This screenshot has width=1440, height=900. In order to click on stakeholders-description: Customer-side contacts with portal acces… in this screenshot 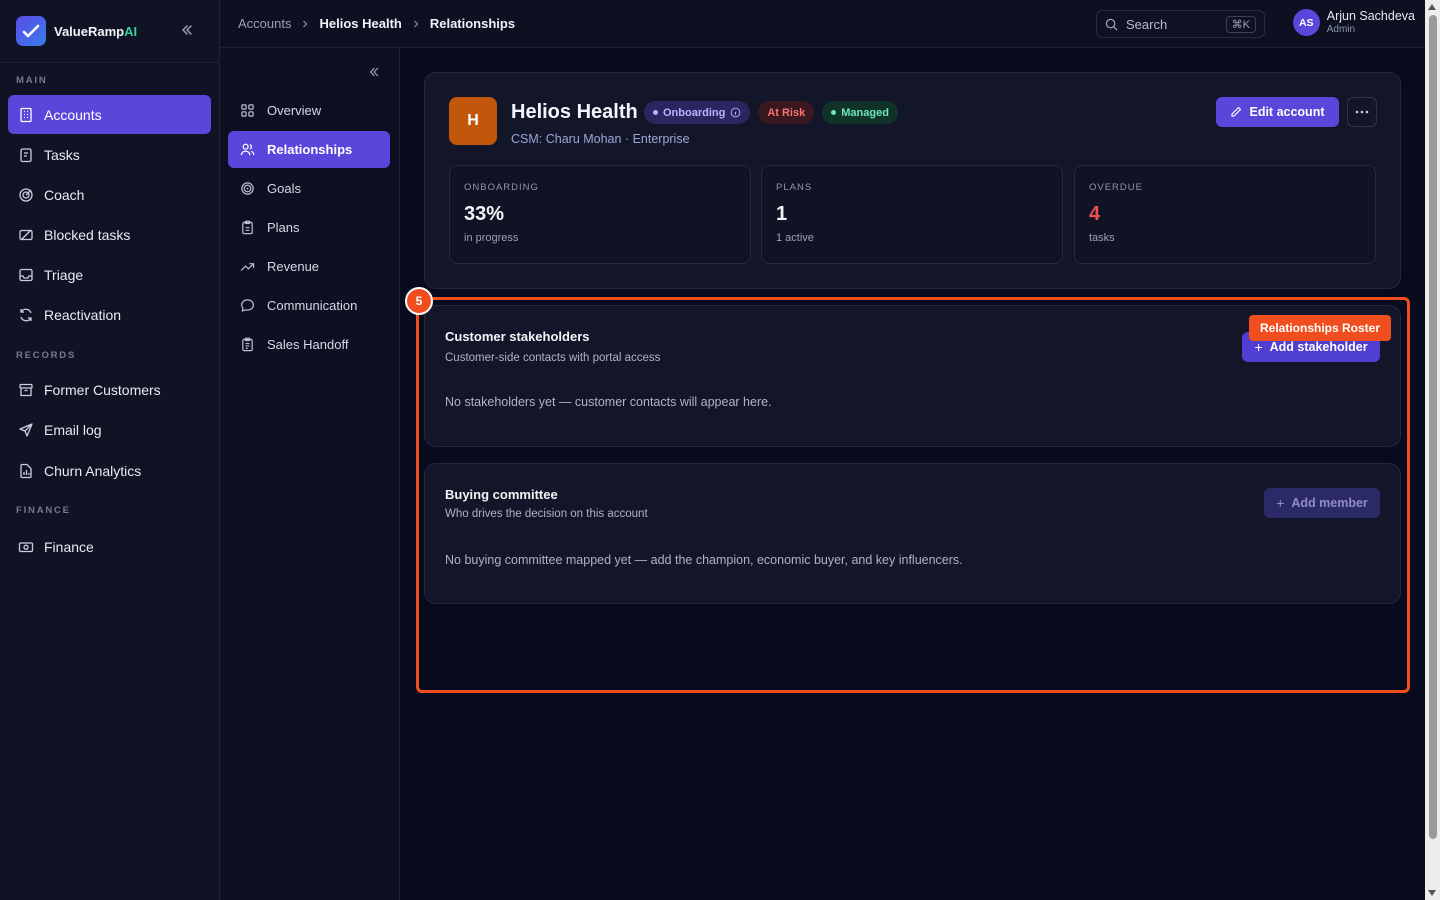, I will do `click(553, 358)`.